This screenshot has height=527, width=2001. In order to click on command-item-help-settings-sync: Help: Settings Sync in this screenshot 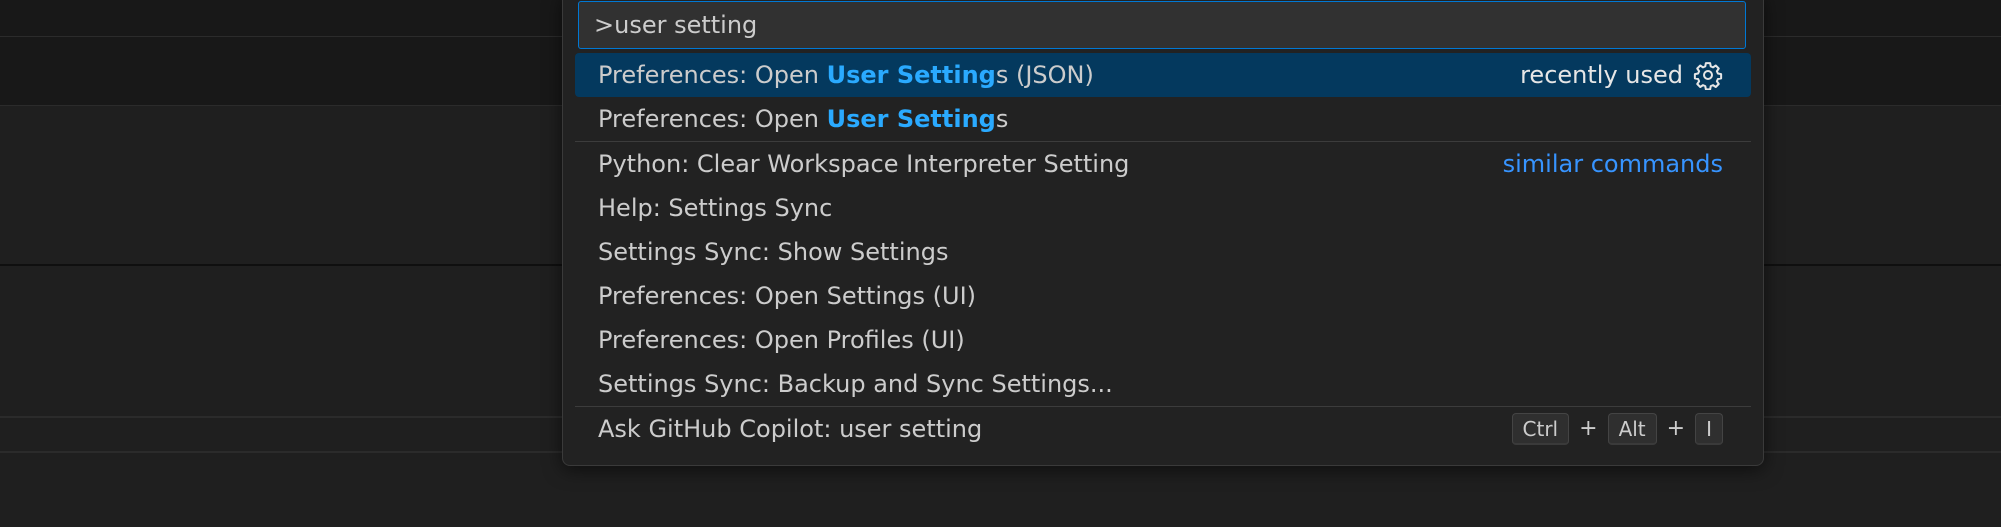, I will do `click(1163, 208)`.